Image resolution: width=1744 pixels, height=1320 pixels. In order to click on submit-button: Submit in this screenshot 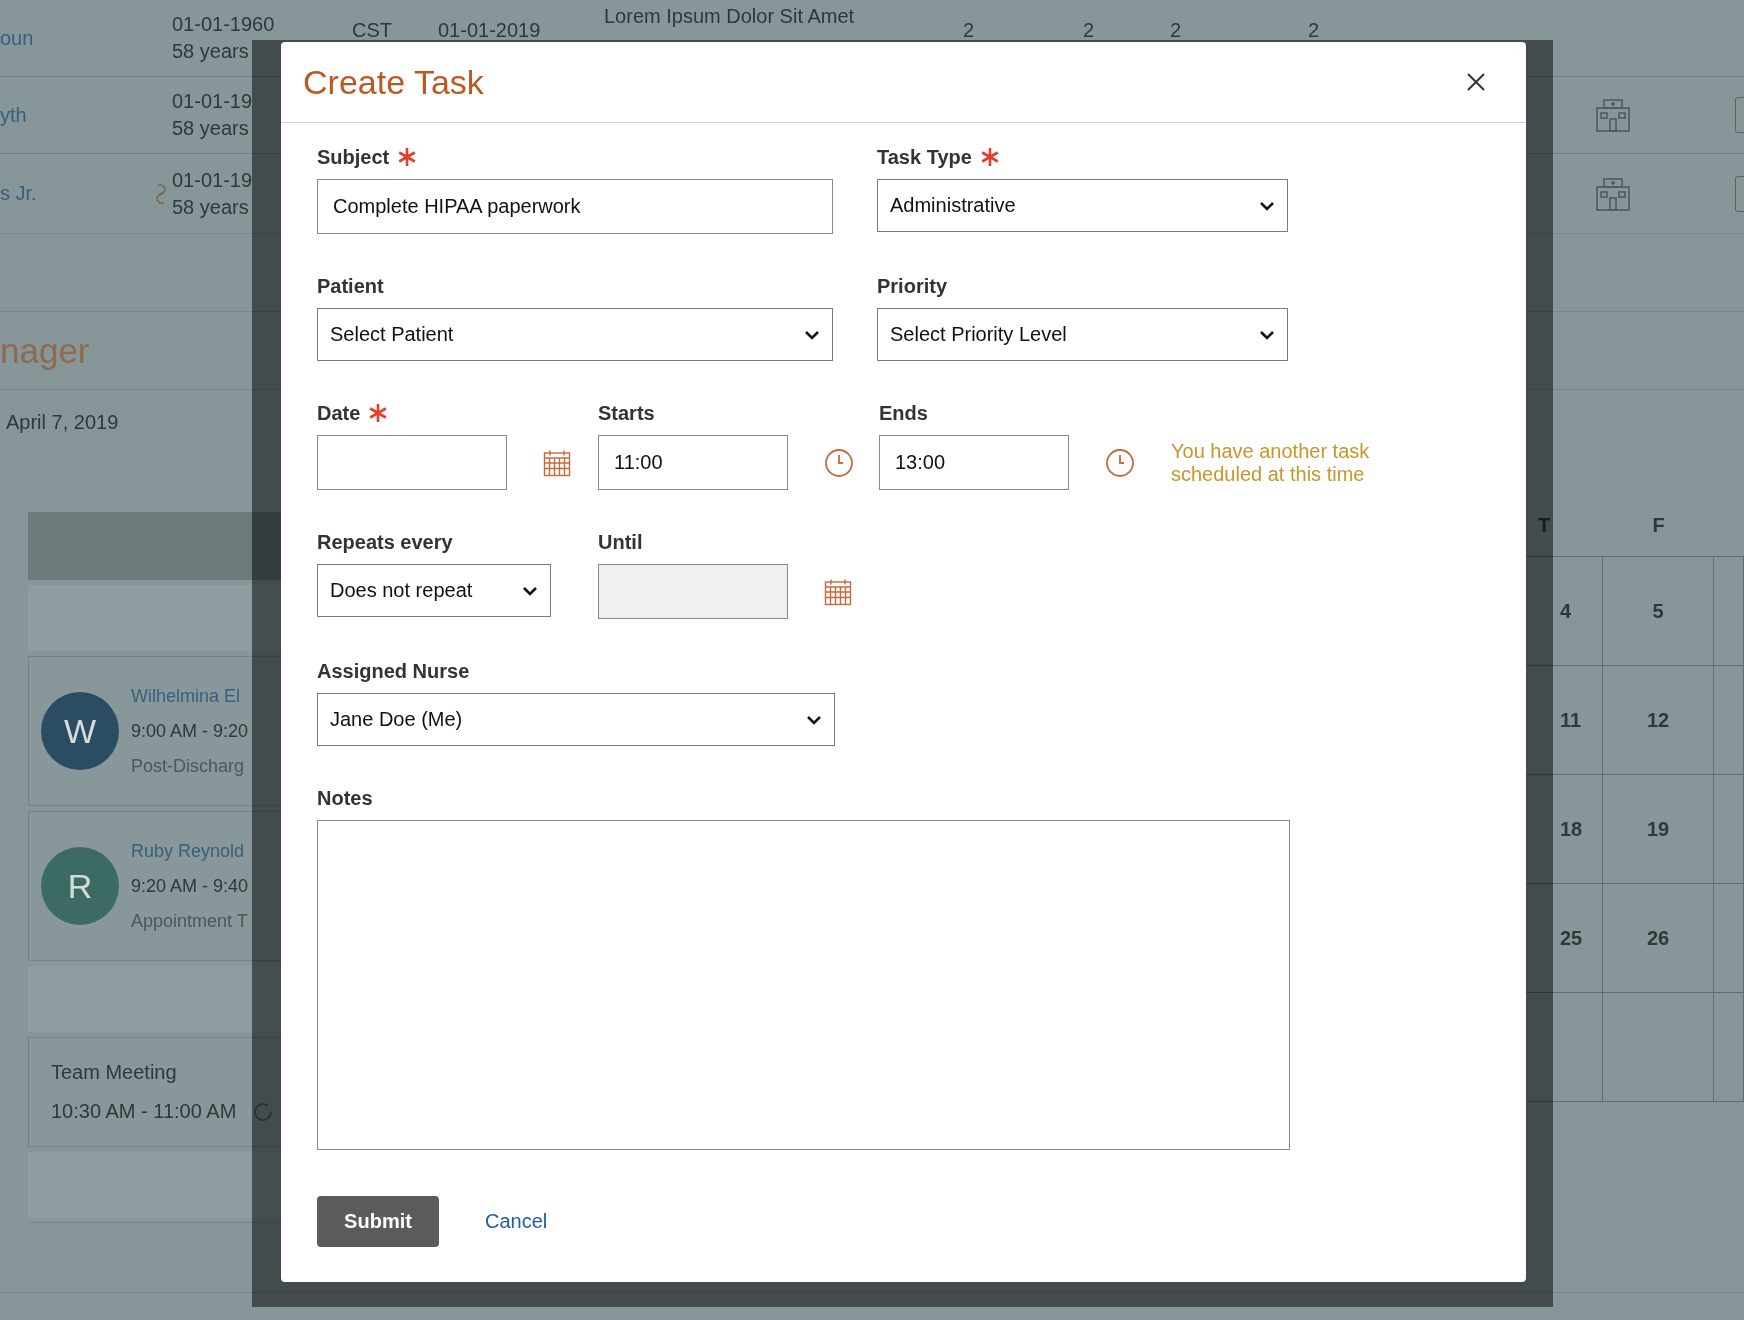, I will do `click(378, 1221)`.